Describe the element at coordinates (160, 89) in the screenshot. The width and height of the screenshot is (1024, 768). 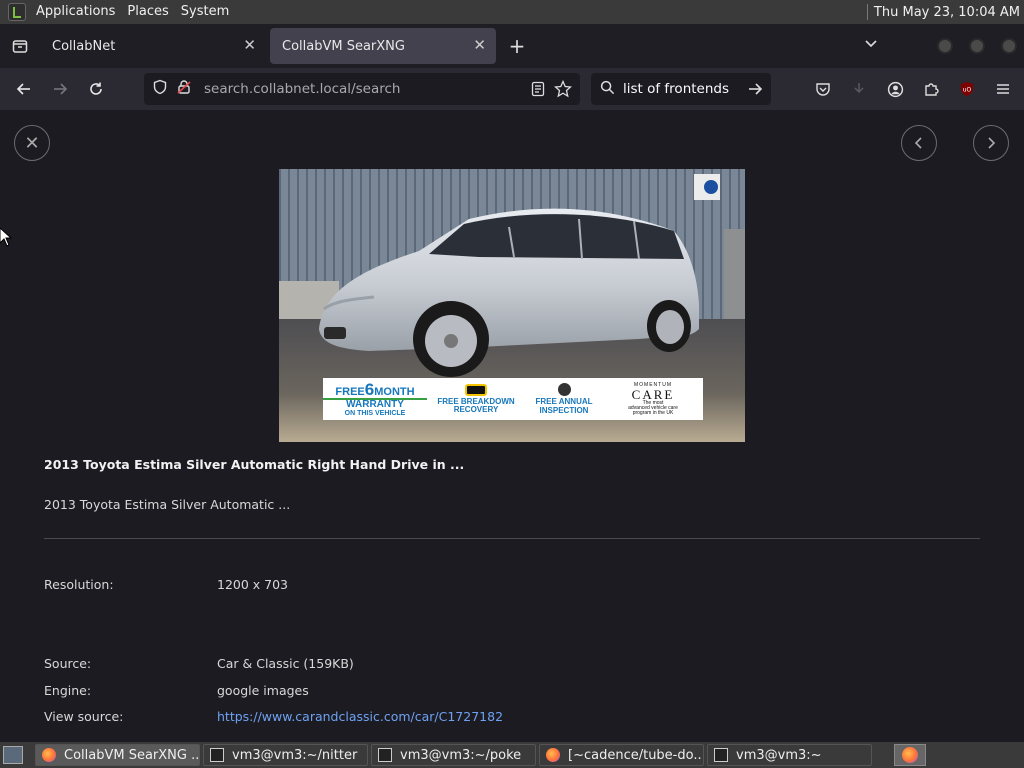
I see `tracking-protection-shield-icon` at that location.